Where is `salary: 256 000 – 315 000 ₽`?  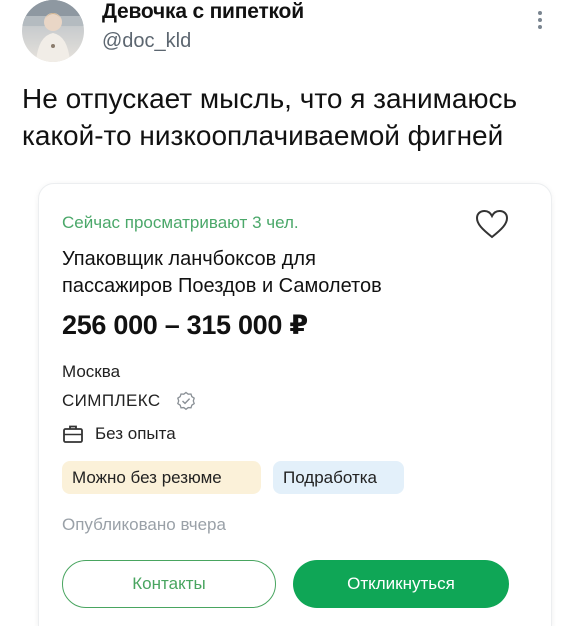
salary: 256 000 – 315 000 ₽ is located at coordinates (185, 325).